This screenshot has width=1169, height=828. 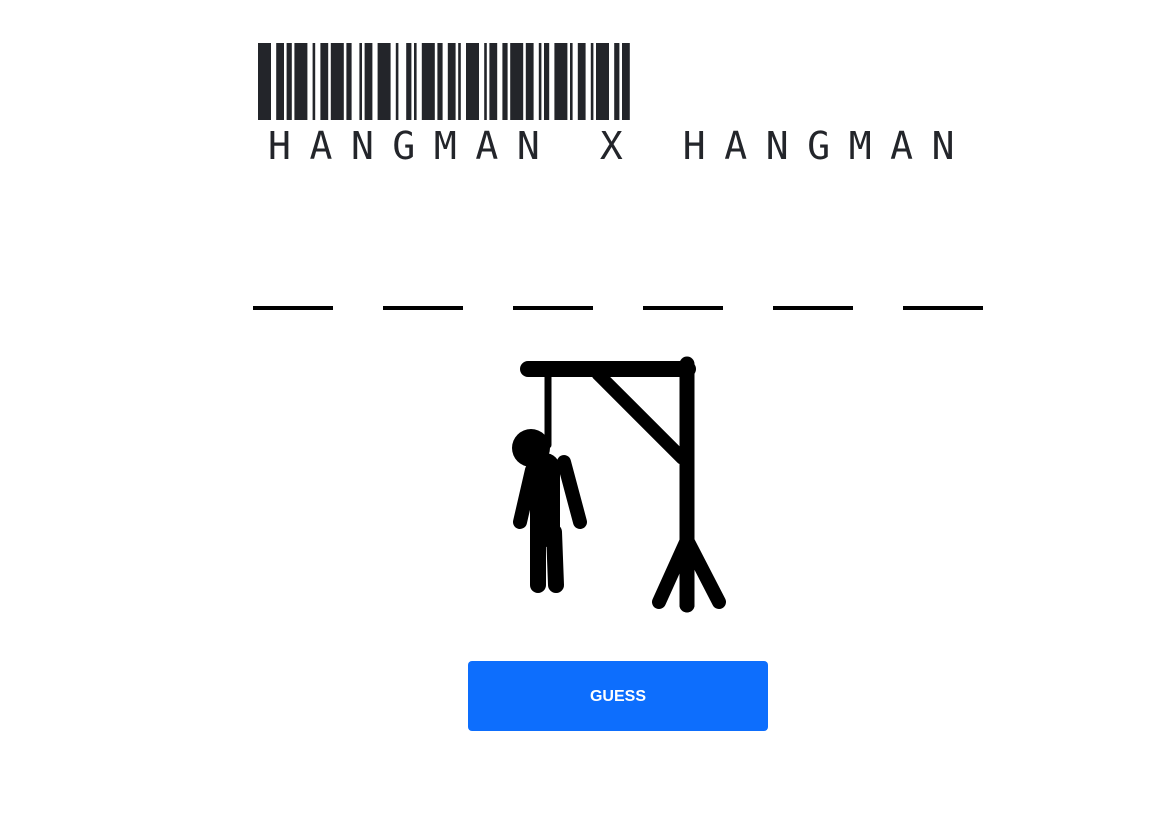 I want to click on logo-title: HANGMAN X HANGMAN, so click(x=621, y=146).